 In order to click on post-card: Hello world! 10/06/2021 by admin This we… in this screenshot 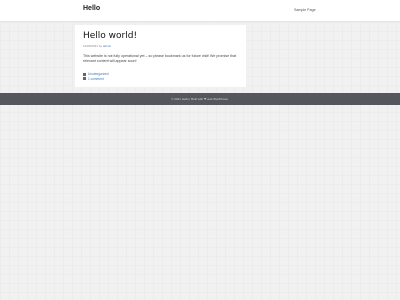, I will do `click(160, 56)`.